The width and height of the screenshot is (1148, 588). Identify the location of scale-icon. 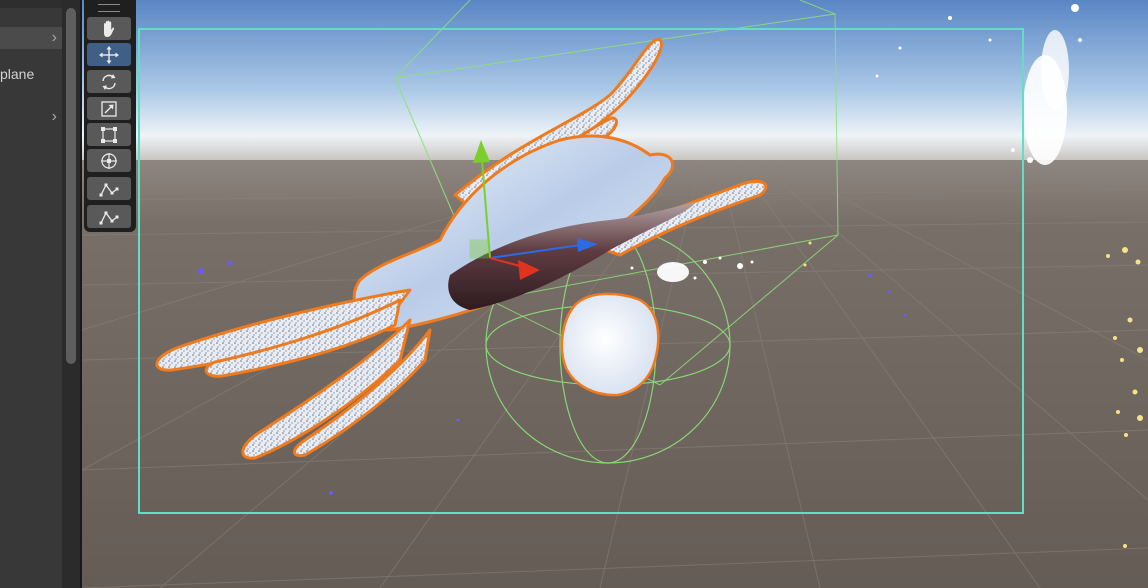
(109, 108).